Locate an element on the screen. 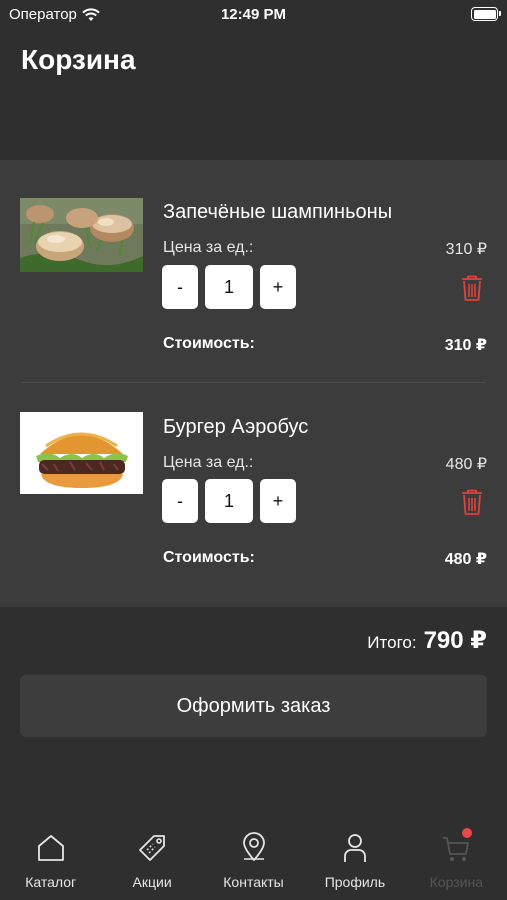 The width and height of the screenshot is (507, 900). clock: 12:49 PM is located at coordinates (253, 14).